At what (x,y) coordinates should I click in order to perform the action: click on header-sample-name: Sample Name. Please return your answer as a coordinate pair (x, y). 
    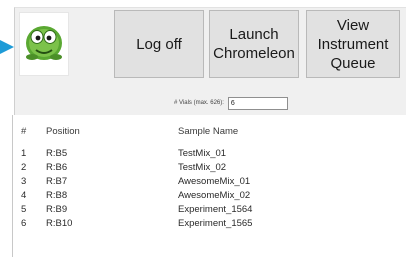
    Looking at the image, I should click on (208, 131).